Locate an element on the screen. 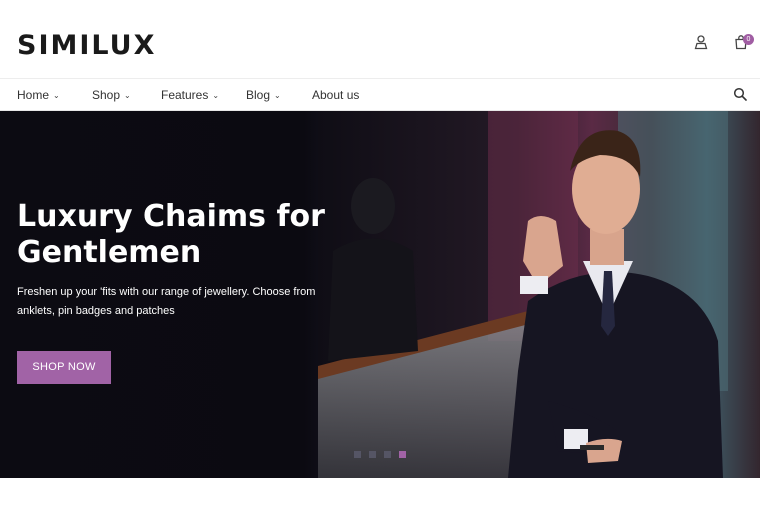  nav-item-home: Home ⌄ is located at coordinates (38, 95).